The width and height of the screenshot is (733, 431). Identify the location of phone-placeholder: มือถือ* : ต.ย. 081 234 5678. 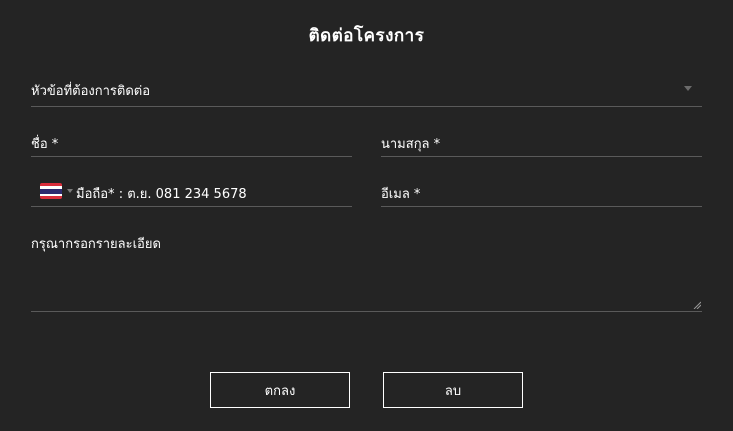
(161, 194).